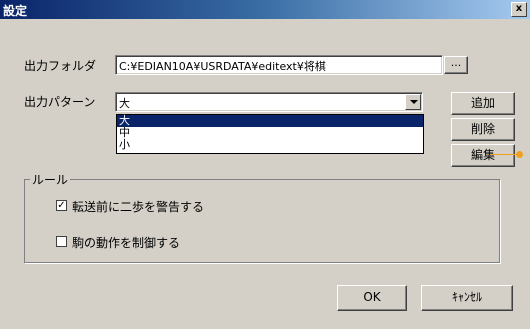 The image size is (530, 329). Describe the element at coordinates (270, 121) in the screenshot. I see `pattern-option-large: 大` at that location.